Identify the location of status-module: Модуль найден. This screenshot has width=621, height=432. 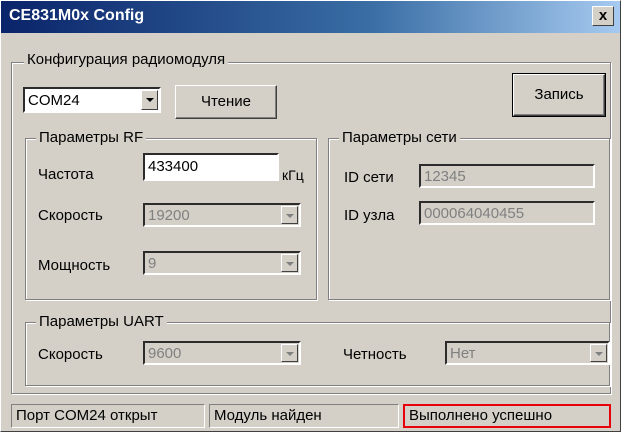
(304, 416).